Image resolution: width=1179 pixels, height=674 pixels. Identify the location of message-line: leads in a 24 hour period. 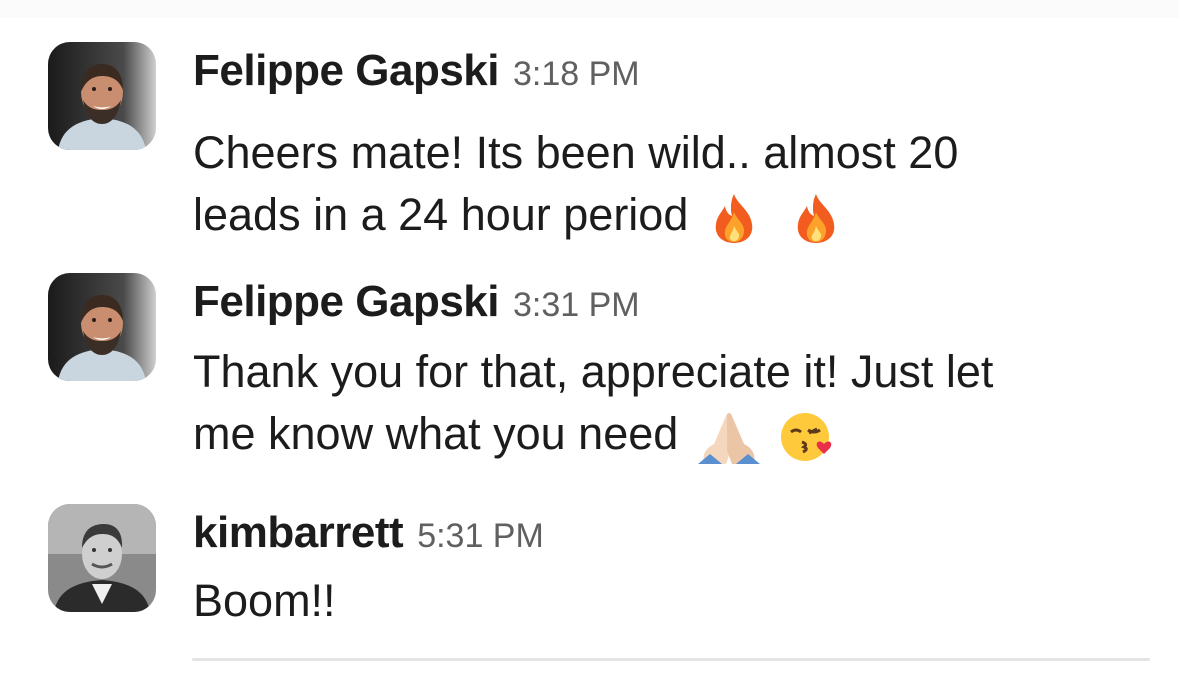
(441, 214).